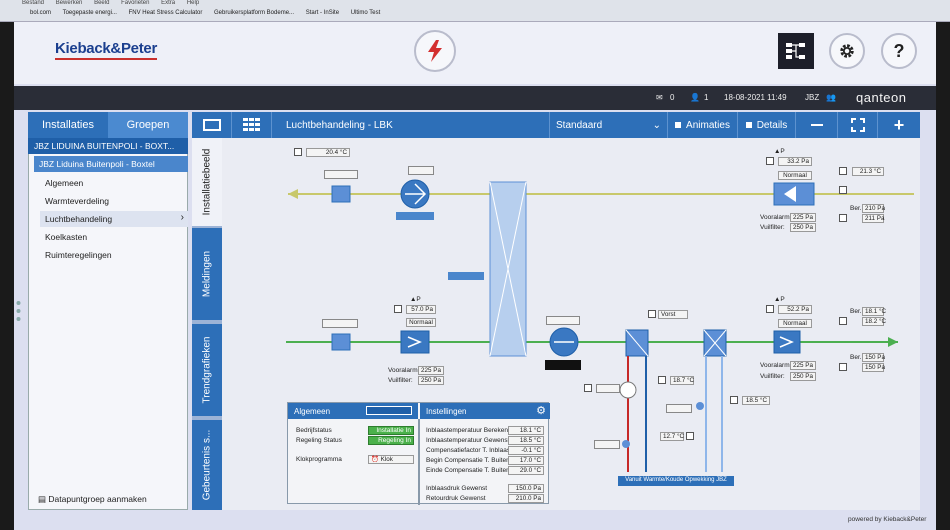 Image resolution: width=950 pixels, height=530 pixels. What do you see at coordinates (312, 411) in the screenshot?
I see `algemeen-title: Algemeen` at bounding box center [312, 411].